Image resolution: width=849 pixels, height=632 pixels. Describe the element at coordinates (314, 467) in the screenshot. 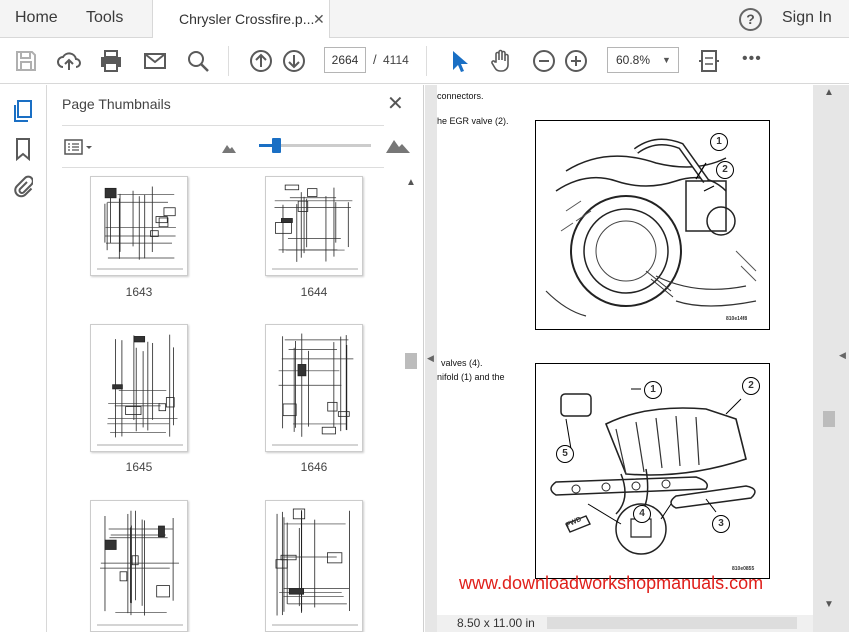

I see `page-number-label: 1646` at that location.